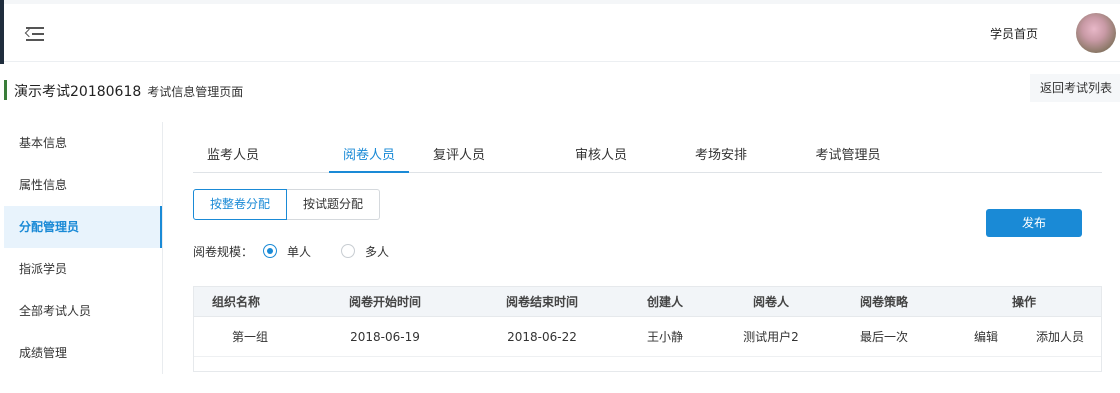 Image resolution: width=1120 pixels, height=393 pixels. What do you see at coordinates (377, 251) in the screenshot?
I see `scale-option-label: 多人` at bounding box center [377, 251].